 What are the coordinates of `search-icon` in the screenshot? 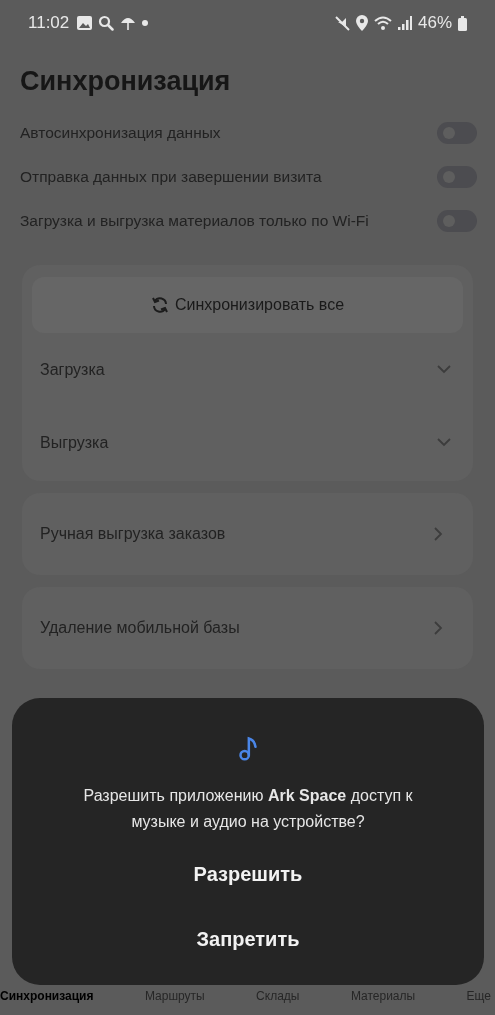 It's located at (106, 23).